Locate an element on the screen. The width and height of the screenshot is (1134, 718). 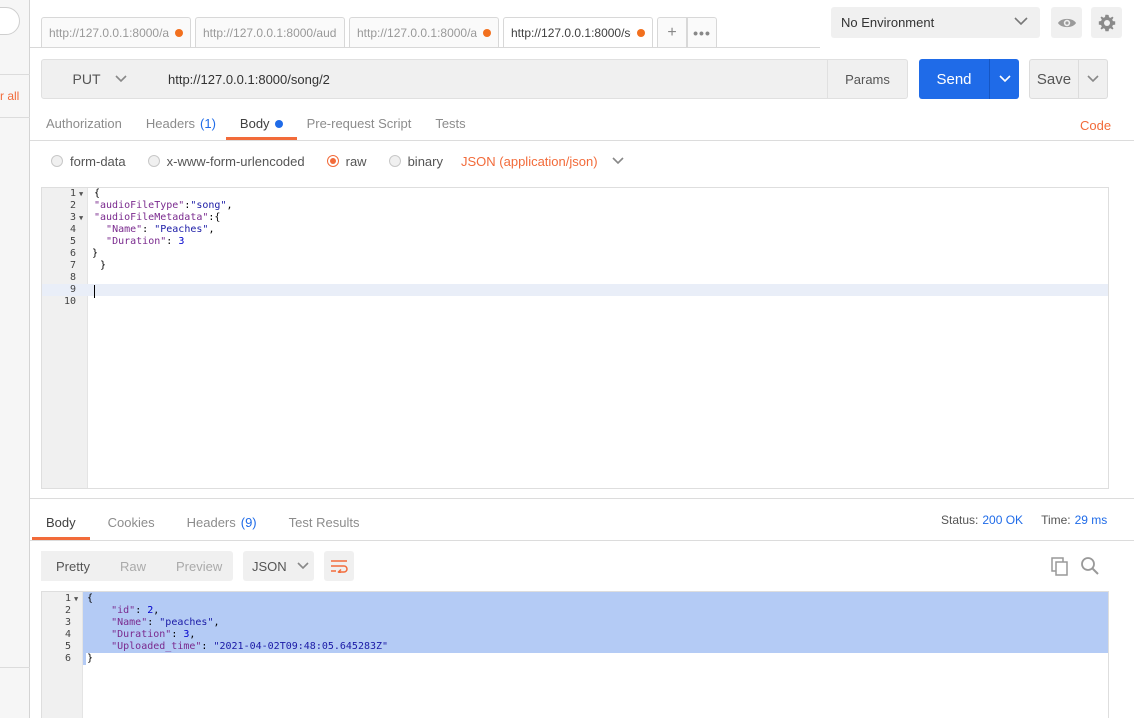
tab-pre-request-script: Pre-request Script is located at coordinates (359, 124).